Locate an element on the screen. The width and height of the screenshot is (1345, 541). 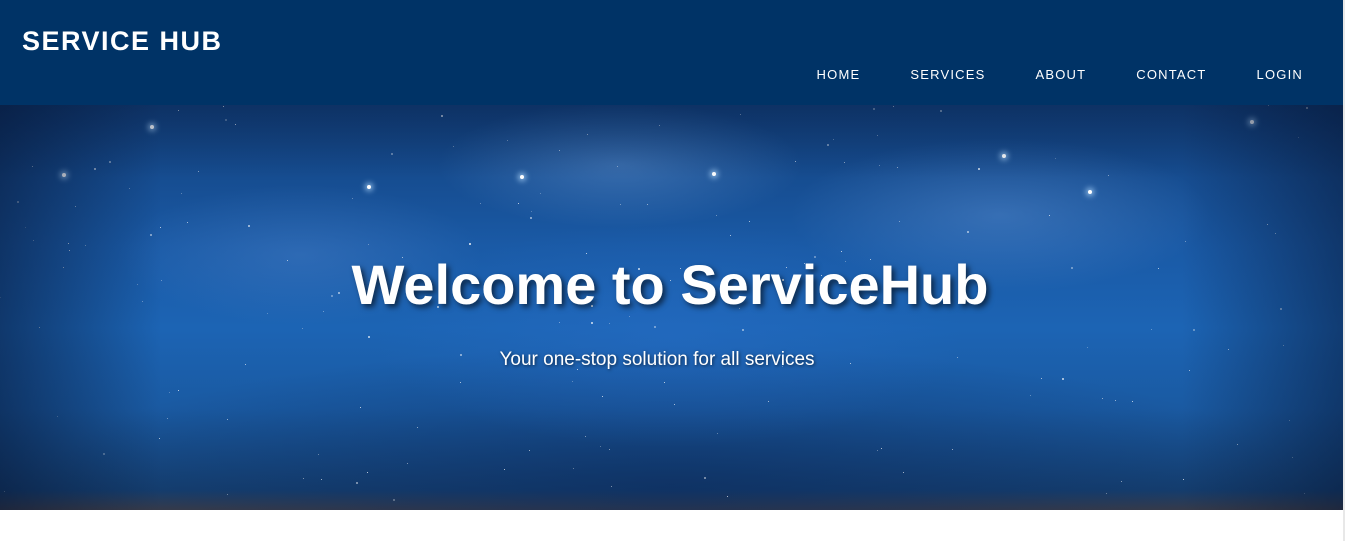
nav-about-link: ABOUT is located at coordinates (1060, 75).